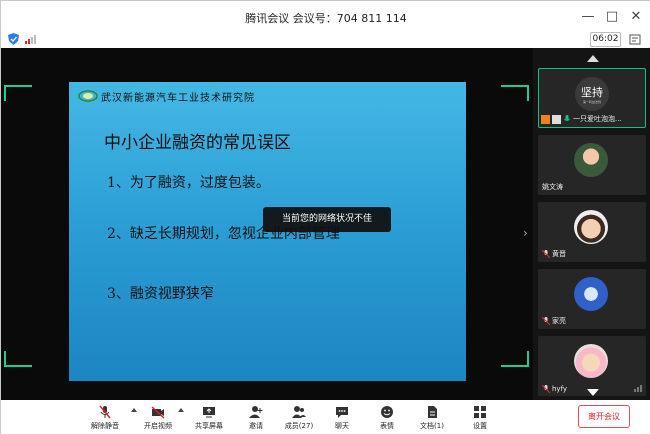 Image resolution: width=650 pixels, height=434 pixels. I want to click on network-signal-icon, so click(30, 39).